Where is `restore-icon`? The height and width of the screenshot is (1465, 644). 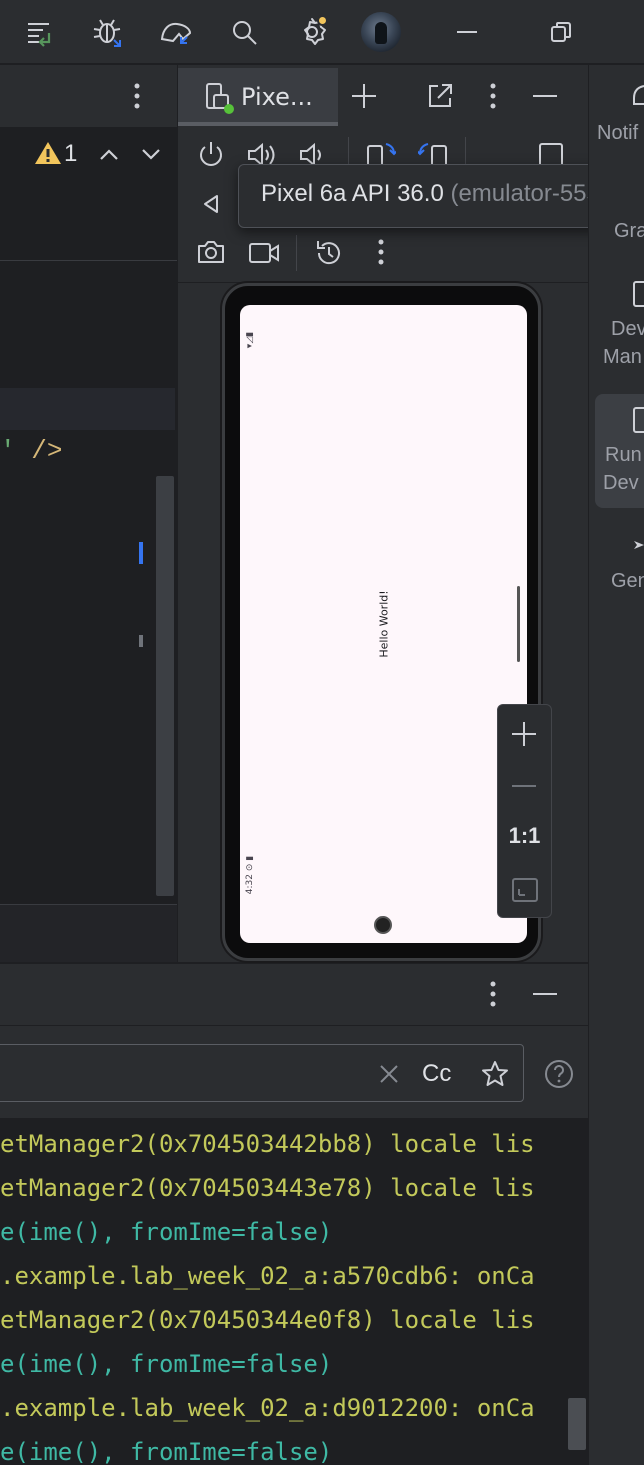 restore-icon is located at coordinates (561, 32).